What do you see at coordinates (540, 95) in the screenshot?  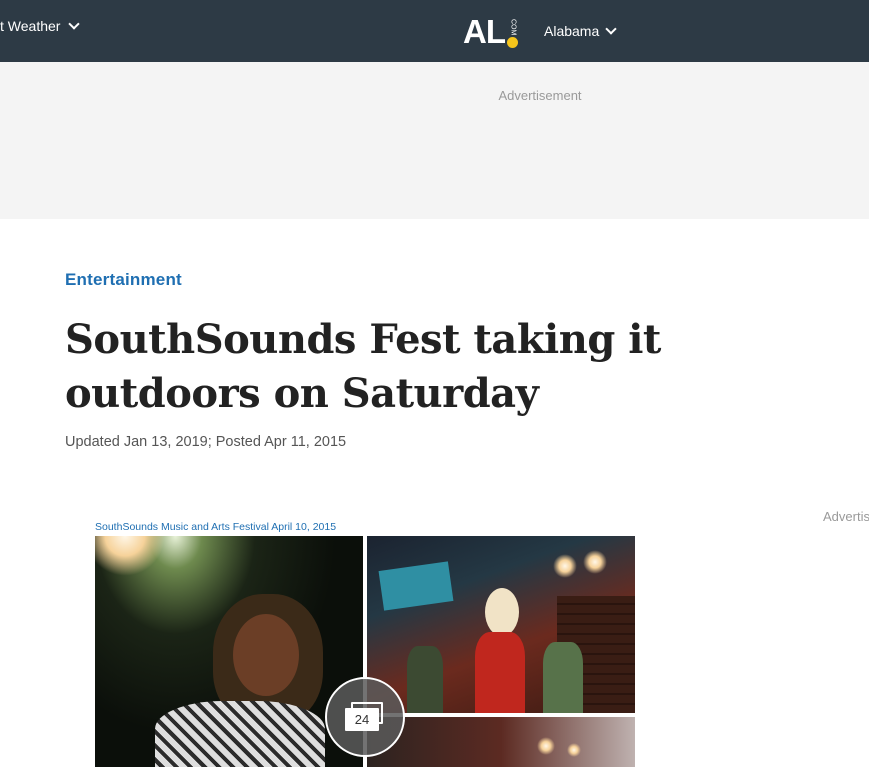 I see `ad-label: Advertisement` at bounding box center [540, 95].